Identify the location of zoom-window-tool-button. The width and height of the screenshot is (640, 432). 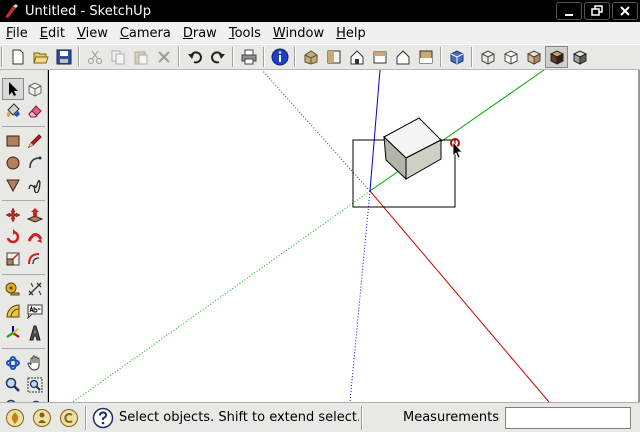
(35, 385).